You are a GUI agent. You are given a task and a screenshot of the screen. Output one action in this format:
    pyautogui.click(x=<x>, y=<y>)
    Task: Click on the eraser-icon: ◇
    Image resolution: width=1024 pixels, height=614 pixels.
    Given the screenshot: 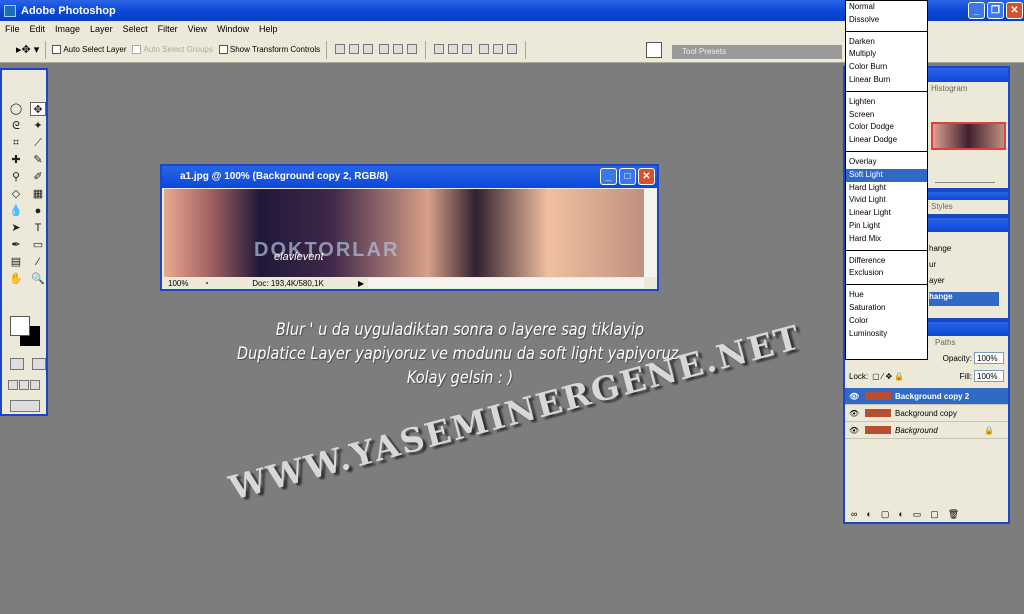 What is the action you would take?
    pyautogui.click(x=16, y=194)
    